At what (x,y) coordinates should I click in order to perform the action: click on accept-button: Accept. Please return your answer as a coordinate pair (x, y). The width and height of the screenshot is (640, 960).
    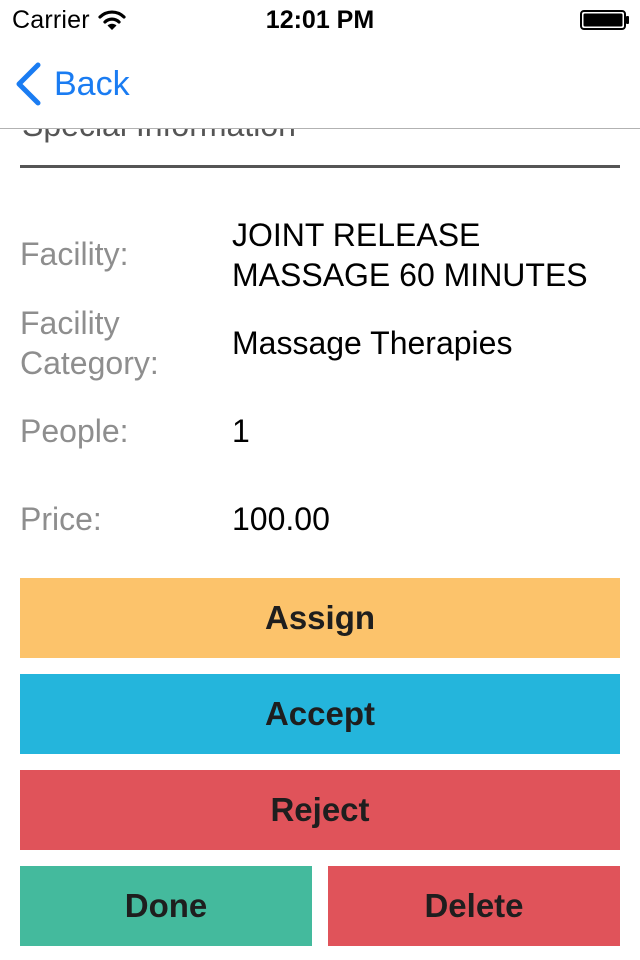
    Looking at the image, I should click on (320, 714).